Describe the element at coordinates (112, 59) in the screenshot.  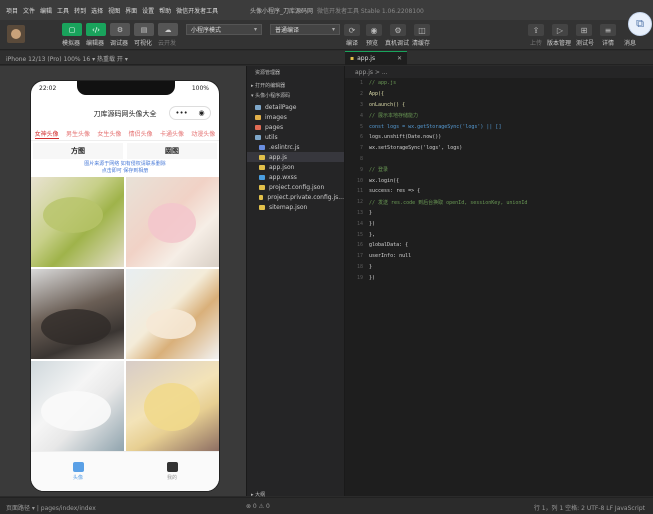
I see `hot-reload-select: 热重载 开 ▾` at that location.